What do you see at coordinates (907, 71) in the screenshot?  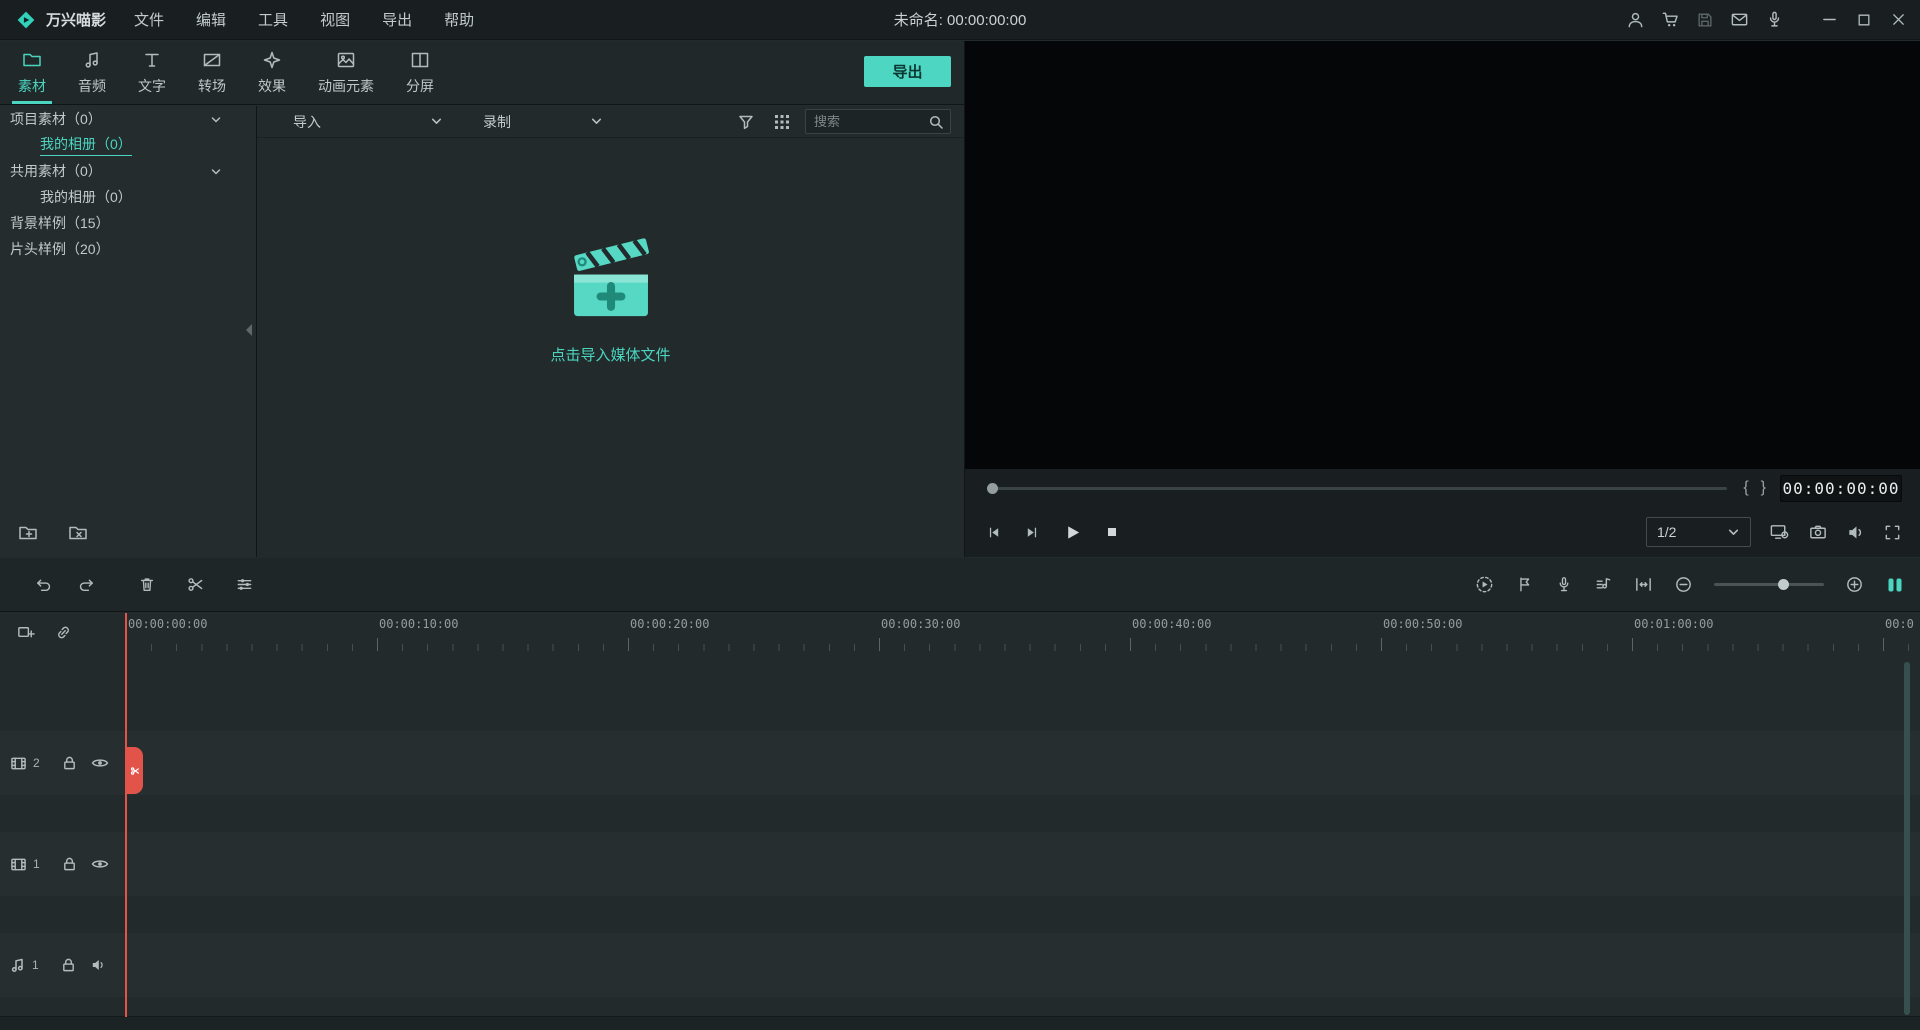 I see `export-button: 导出` at bounding box center [907, 71].